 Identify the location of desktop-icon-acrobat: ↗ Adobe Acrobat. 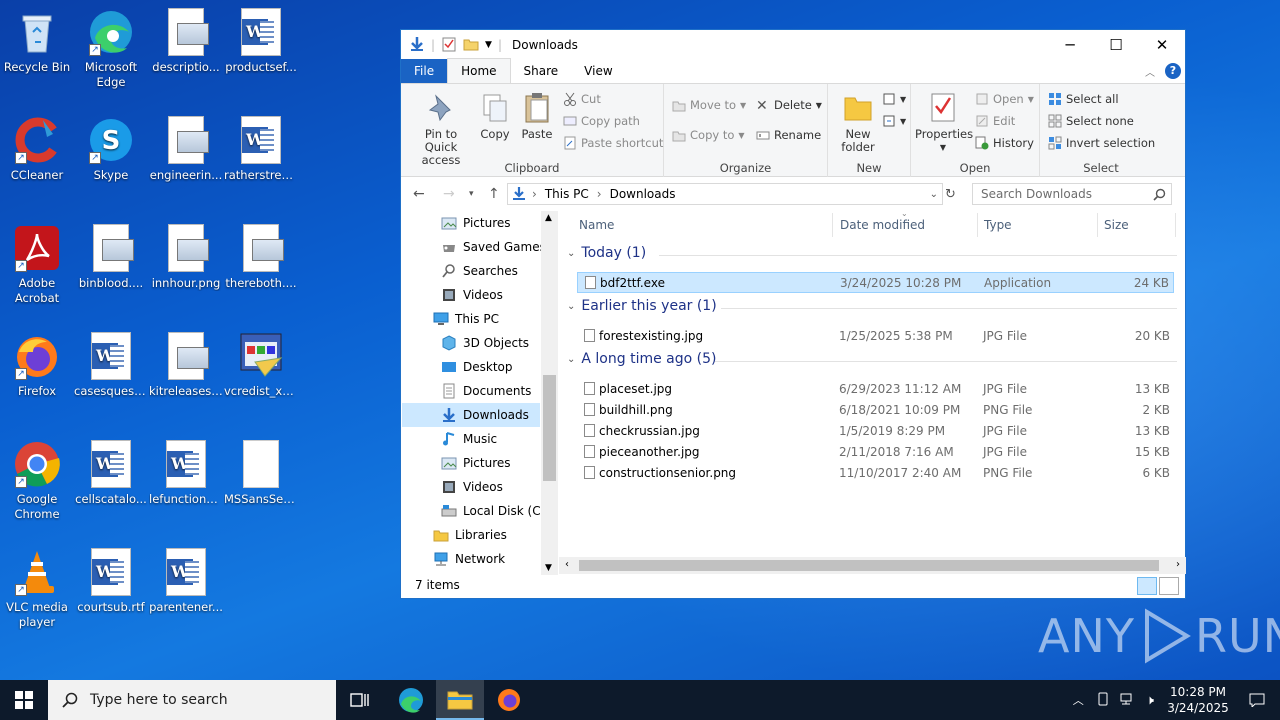
(37, 265).